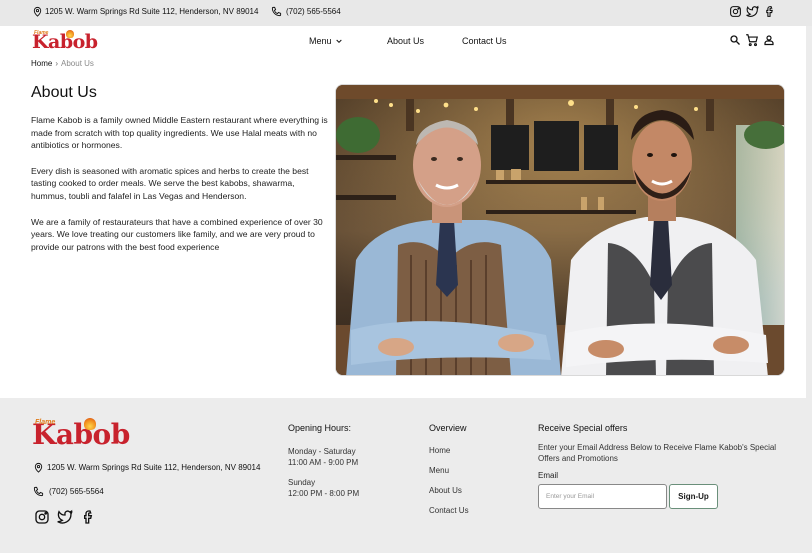 The image size is (812, 553). I want to click on footer-link-contact-us: Contact Us, so click(449, 516).